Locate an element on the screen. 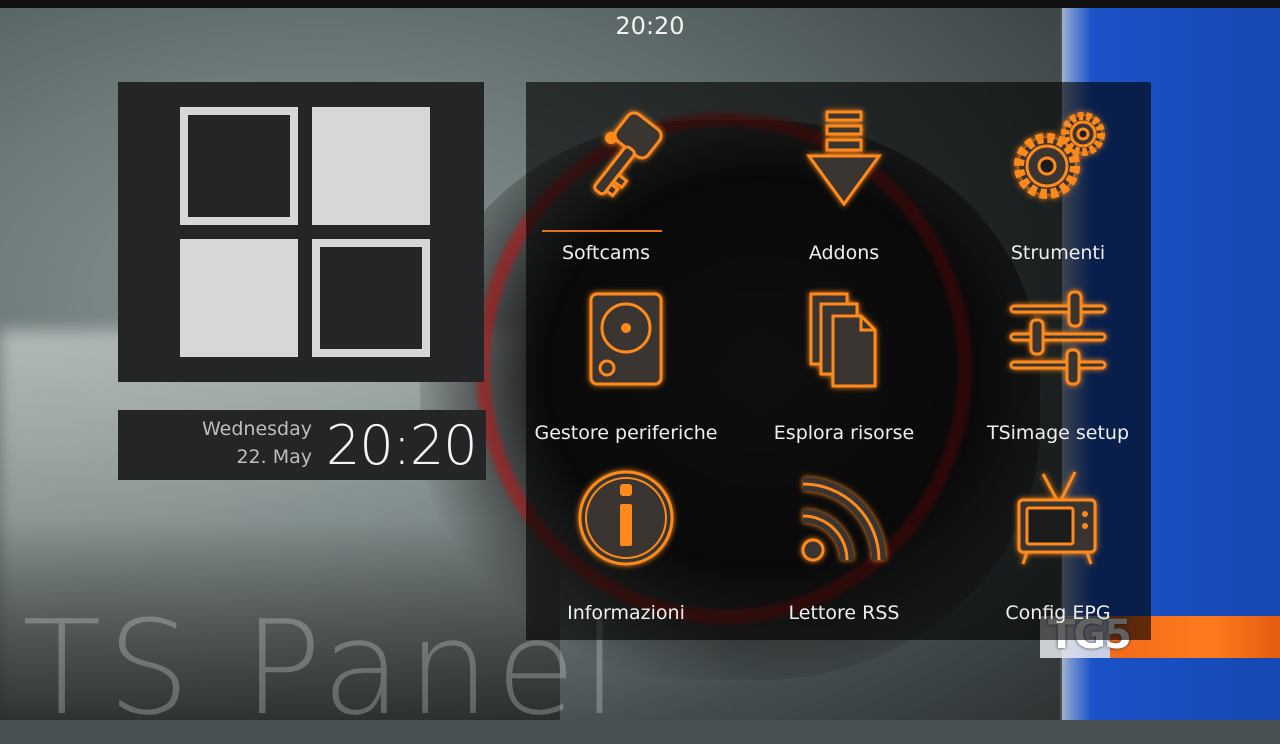  tile-top-left is located at coordinates (239, 166).